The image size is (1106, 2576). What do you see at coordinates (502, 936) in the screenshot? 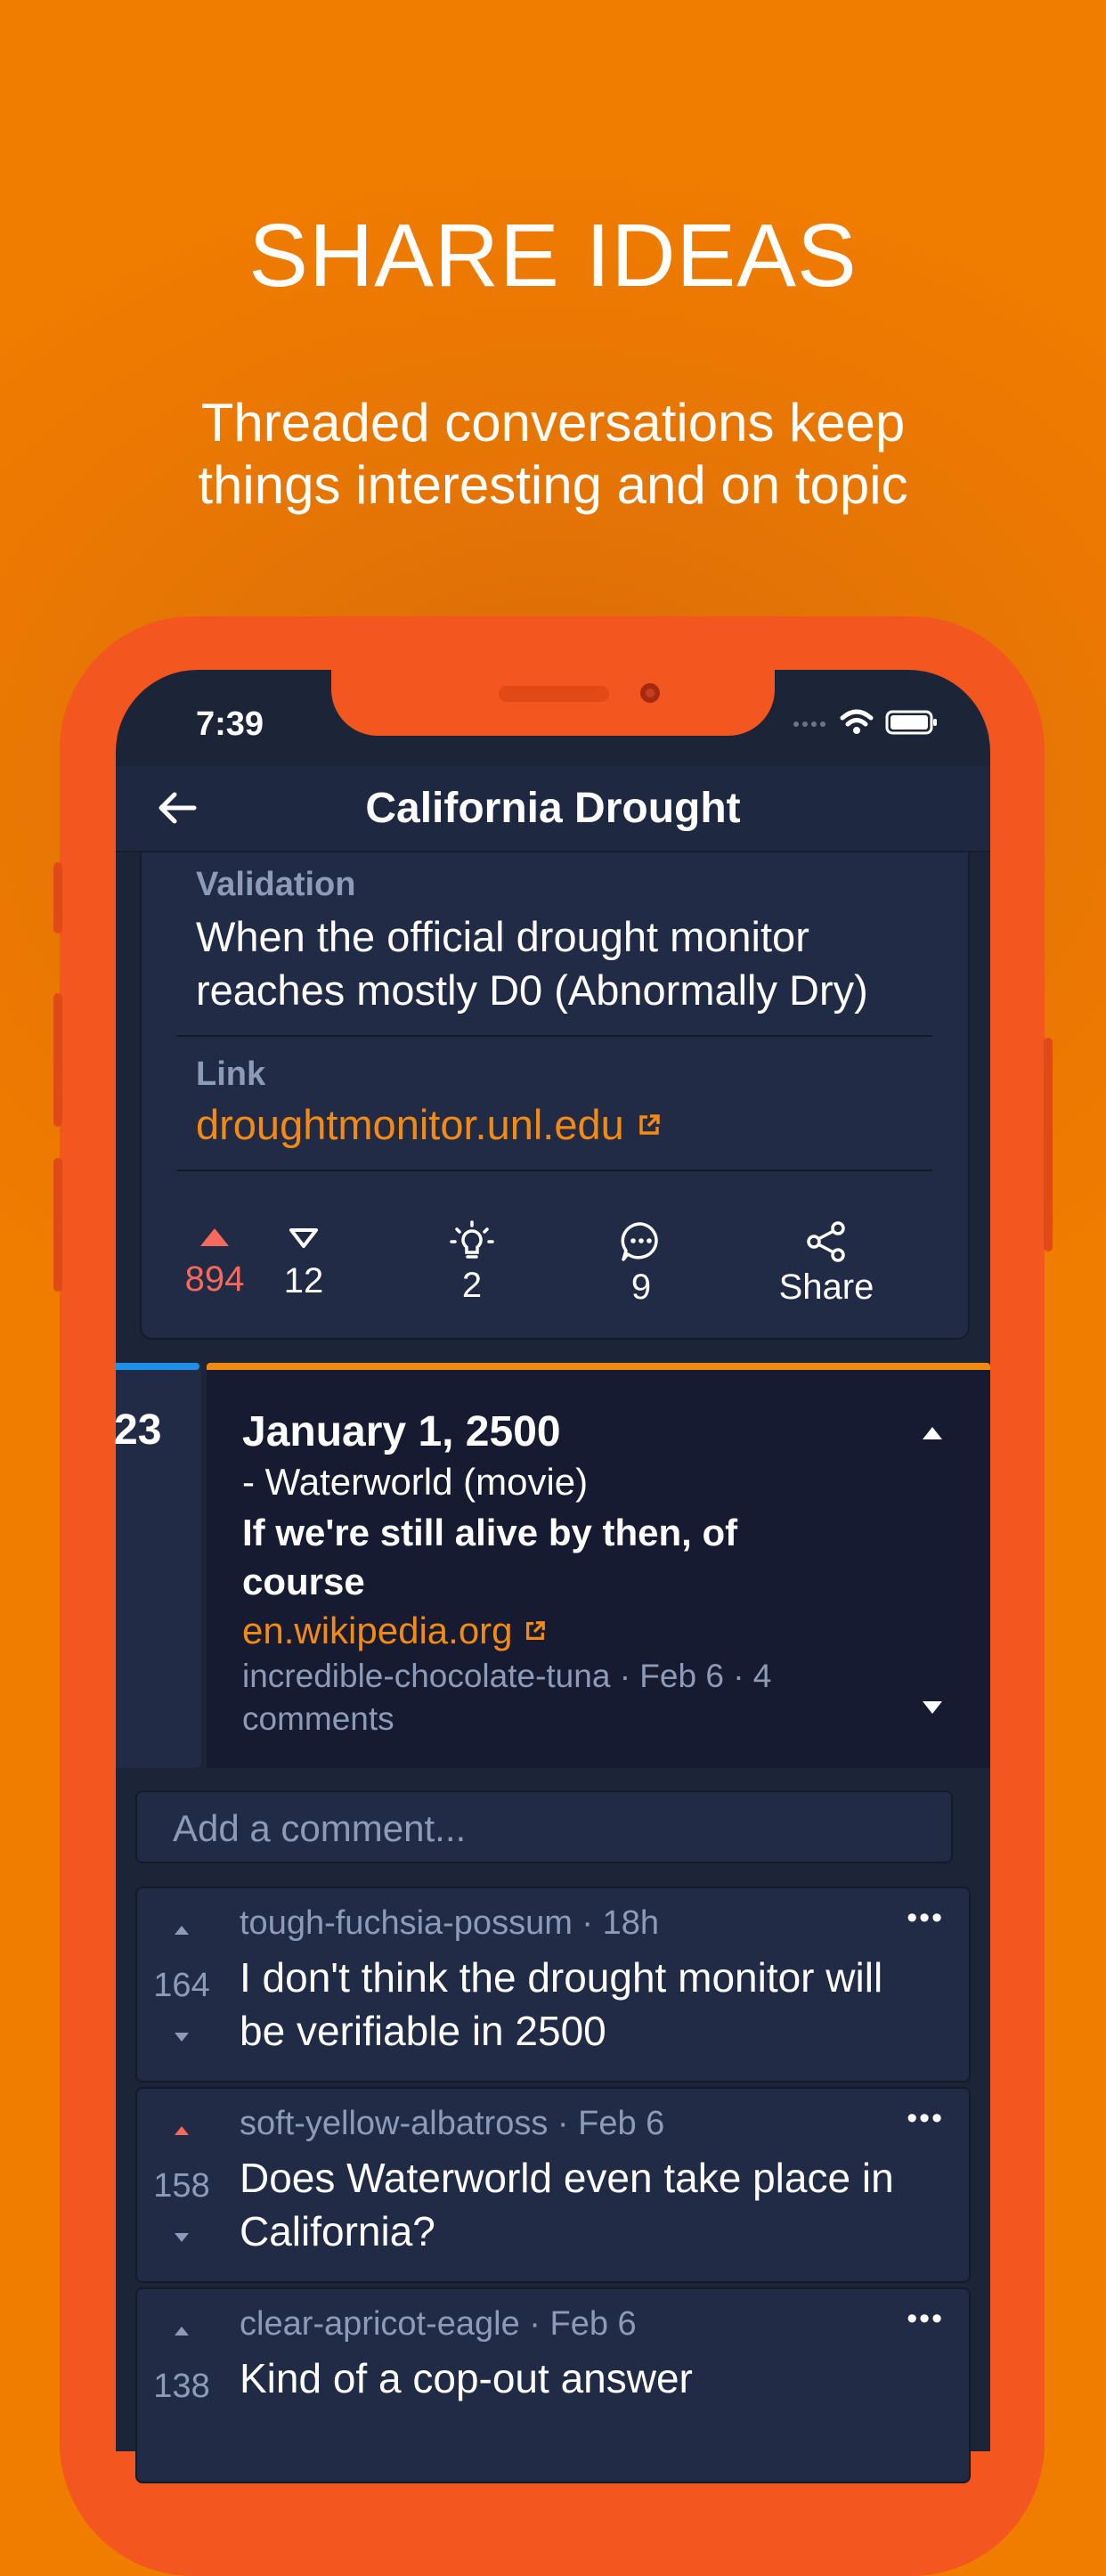
I see `validation-text-line-1: When the official drought monitor` at bounding box center [502, 936].